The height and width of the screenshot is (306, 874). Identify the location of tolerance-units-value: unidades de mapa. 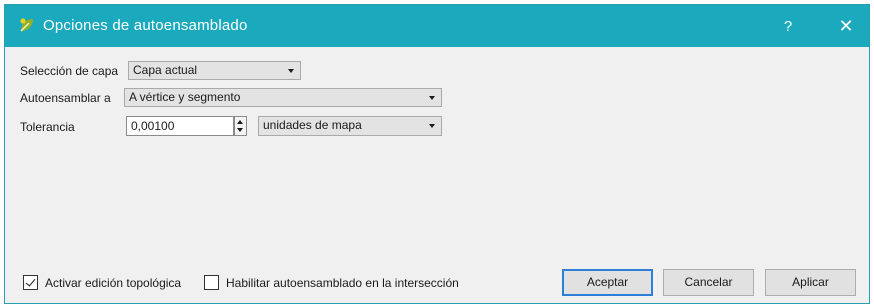
(312, 125).